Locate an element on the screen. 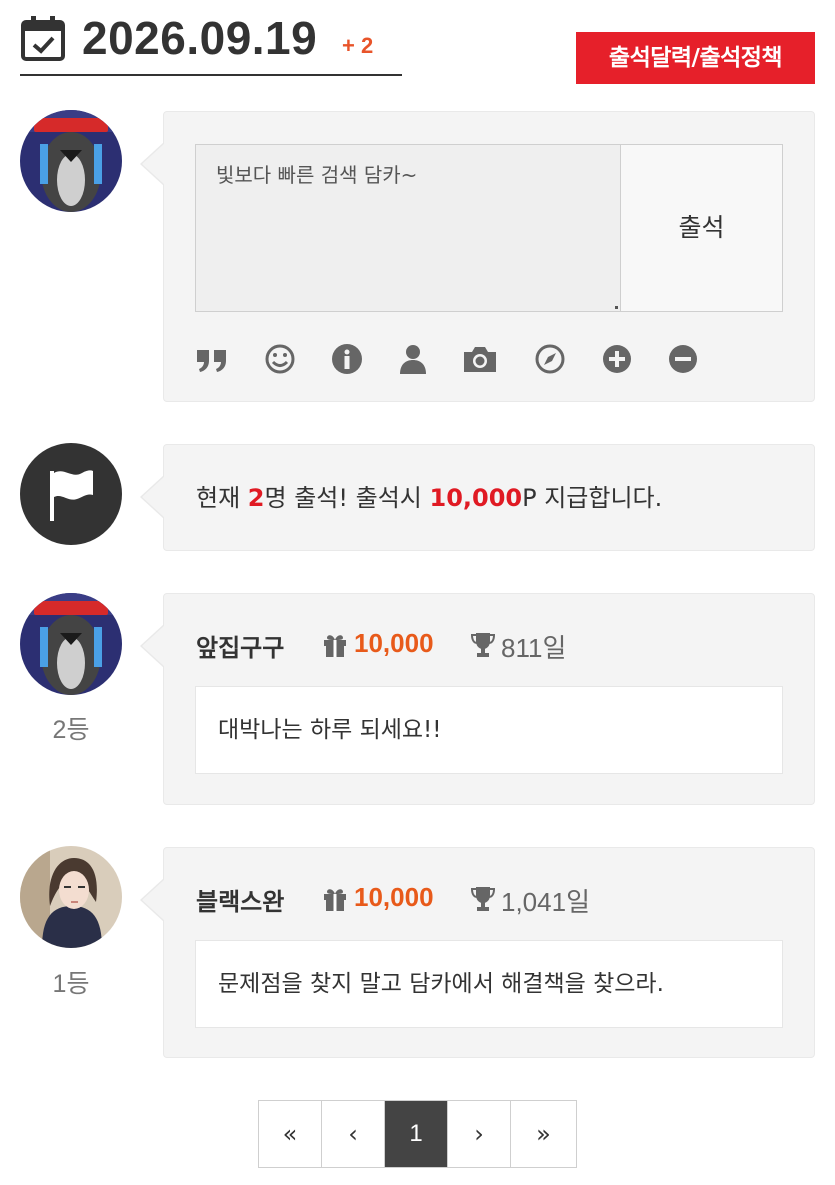 Image resolution: width=835 pixels, height=1185 pixels. info-icon is located at coordinates (347, 359).